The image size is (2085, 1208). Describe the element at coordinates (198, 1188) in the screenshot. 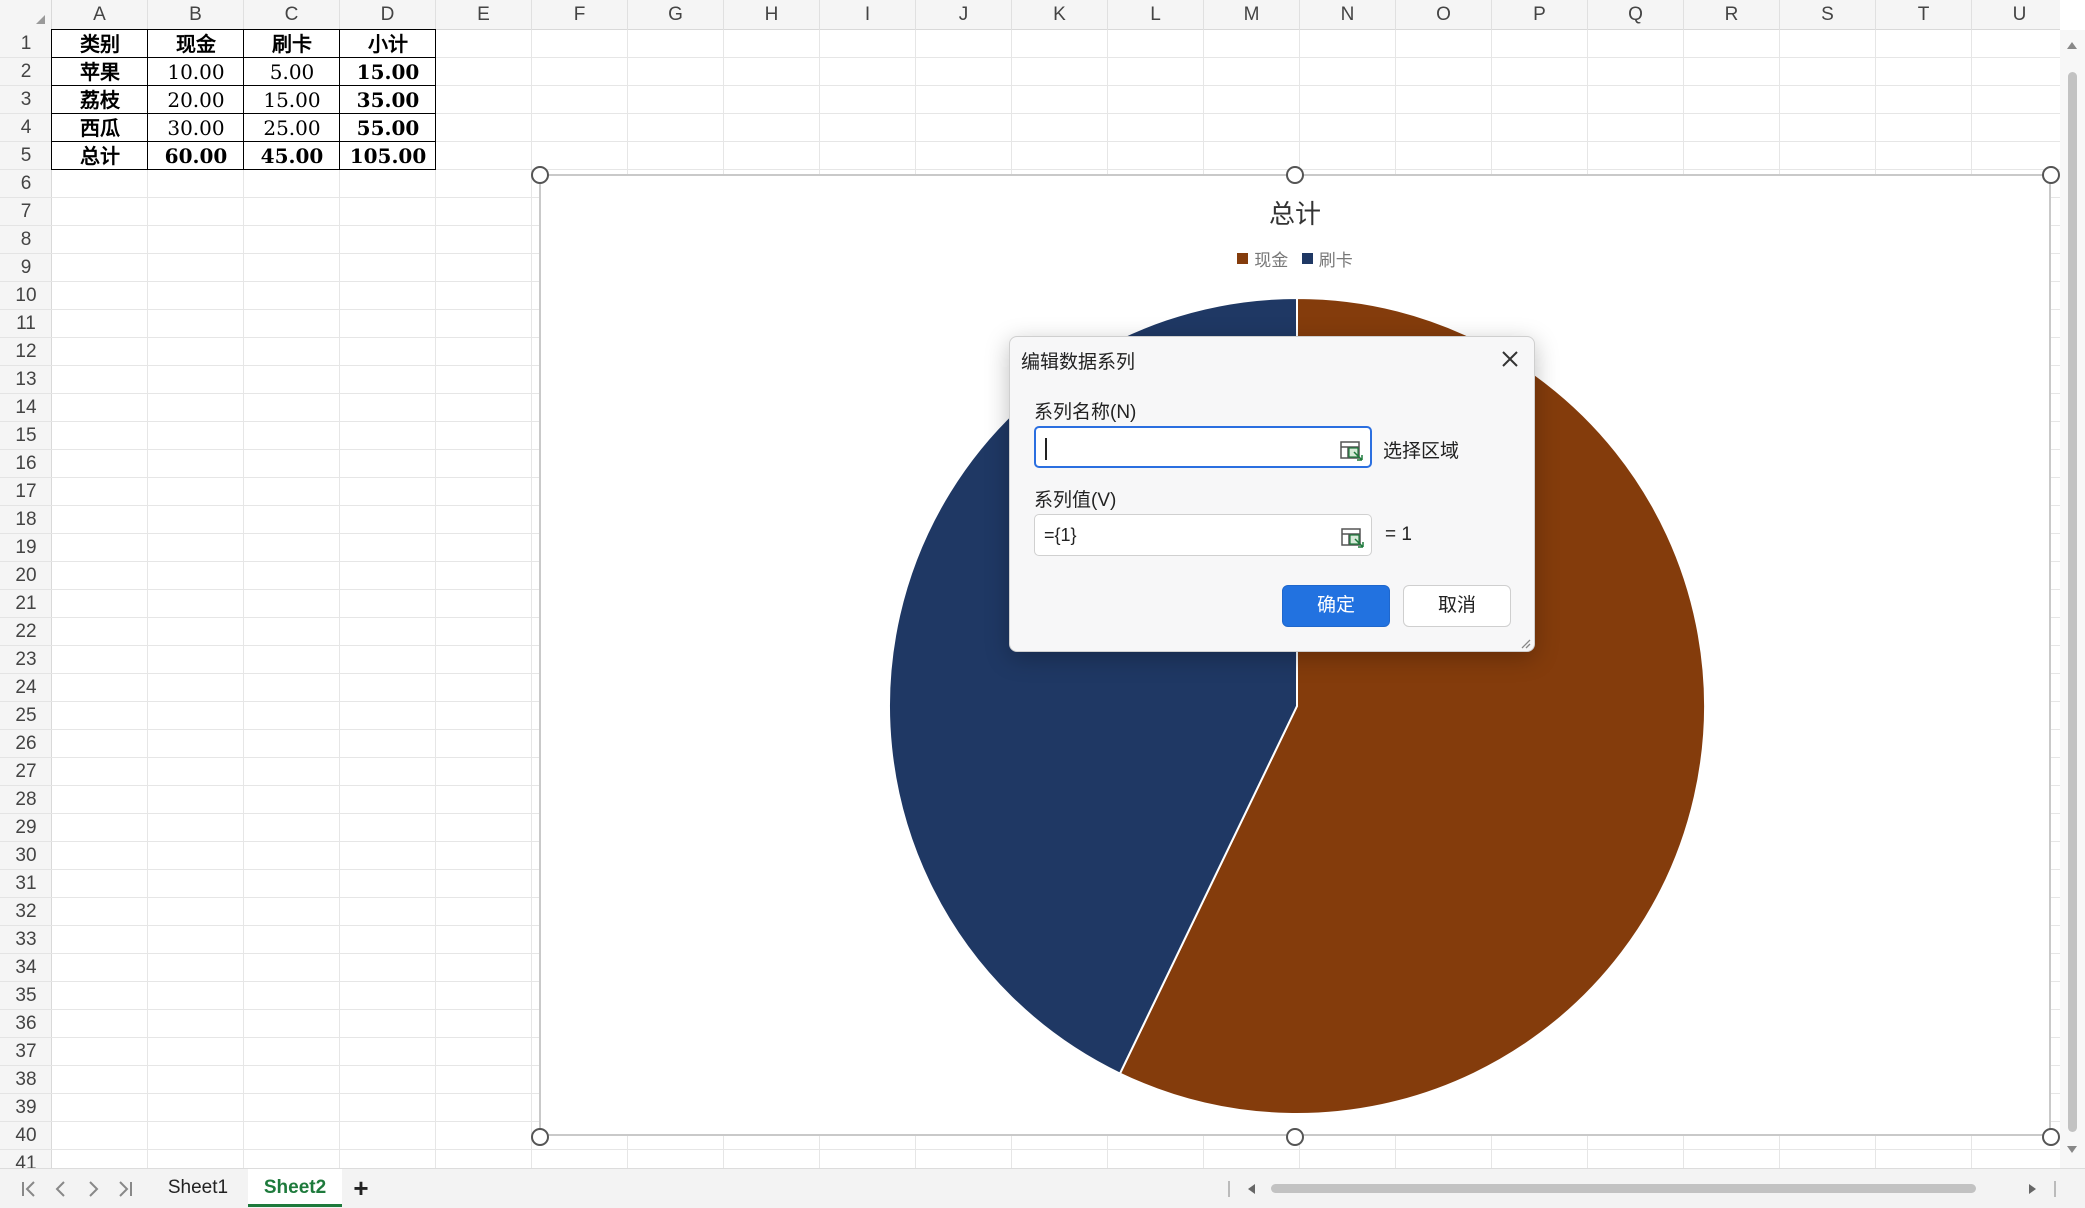

I see `tab-sheet1: Sheet1` at that location.